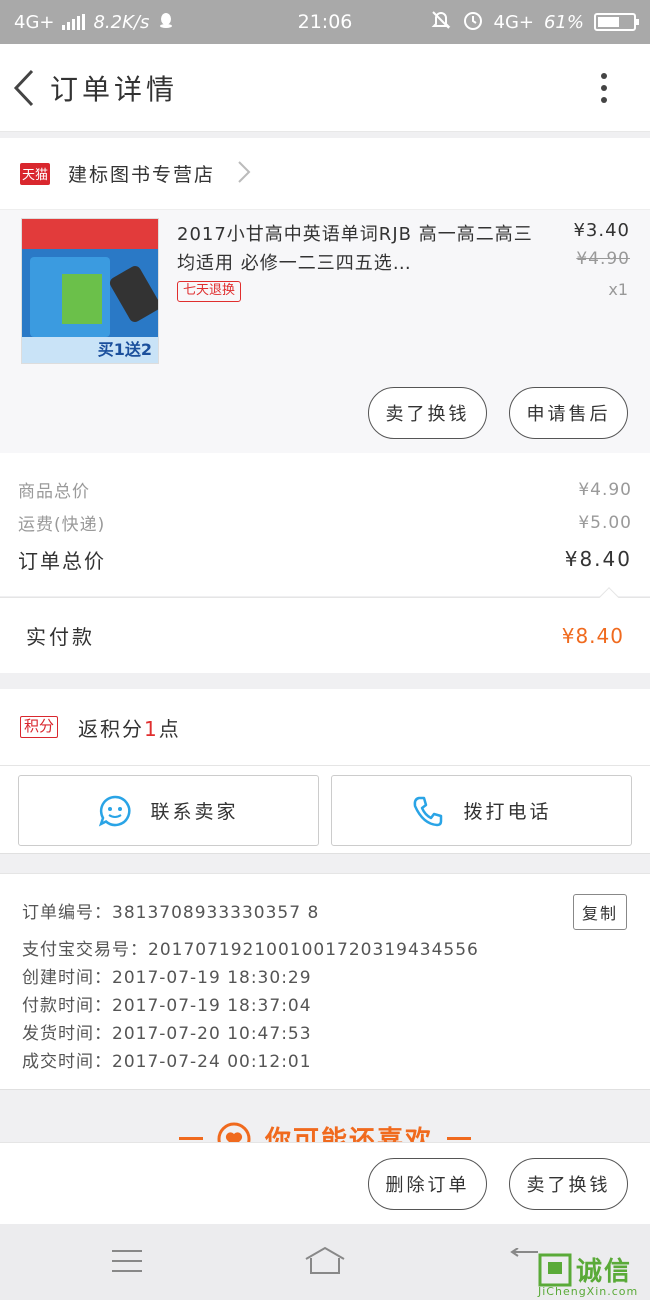 Image resolution: width=650 pixels, height=1300 pixels. Describe the element at coordinates (114, 89) in the screenshot. I see `page-title: 订单详情` at that location.